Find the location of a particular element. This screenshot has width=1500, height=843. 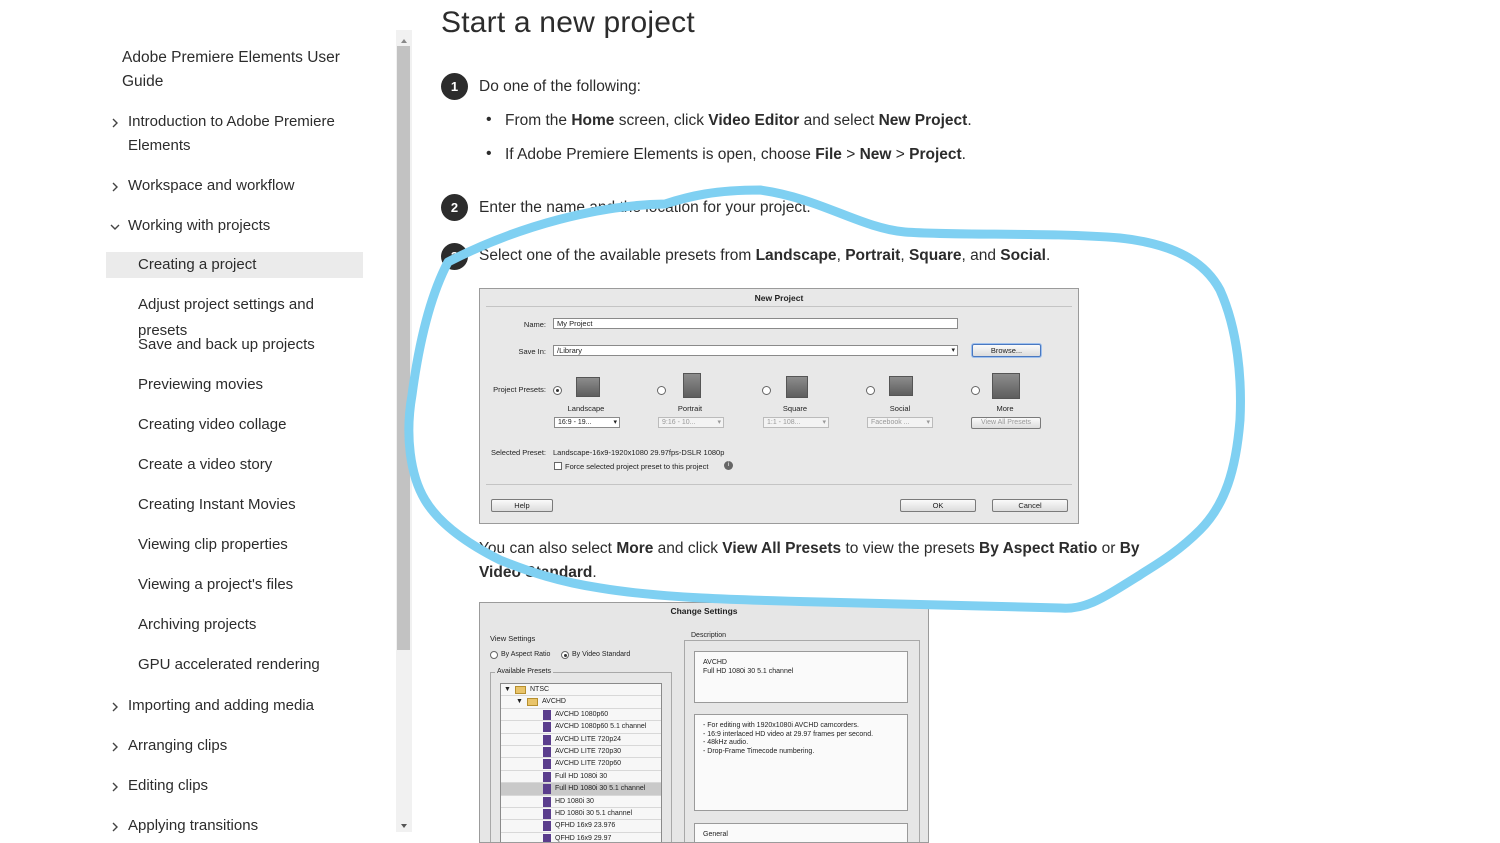

save-in-value: /Library is located at coordinates (570, 350).